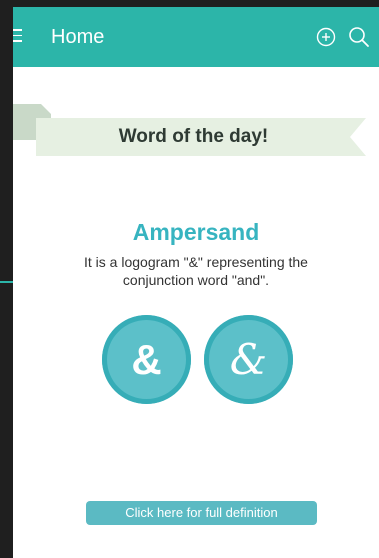 This screenshot has height=558, width=379. I want to click on left-edge-accent, so click(6, 282).